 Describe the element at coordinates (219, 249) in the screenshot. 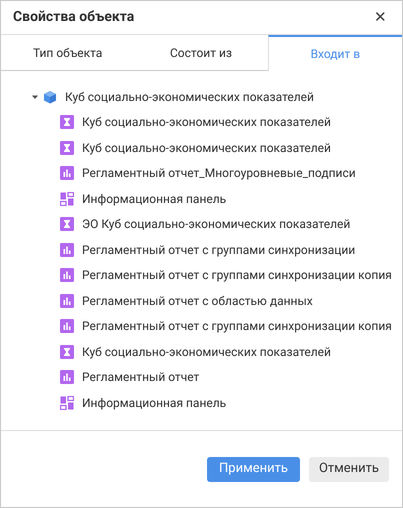

I see `tree-item-label: Регламентный отчет с группами синхронизации` at that location.